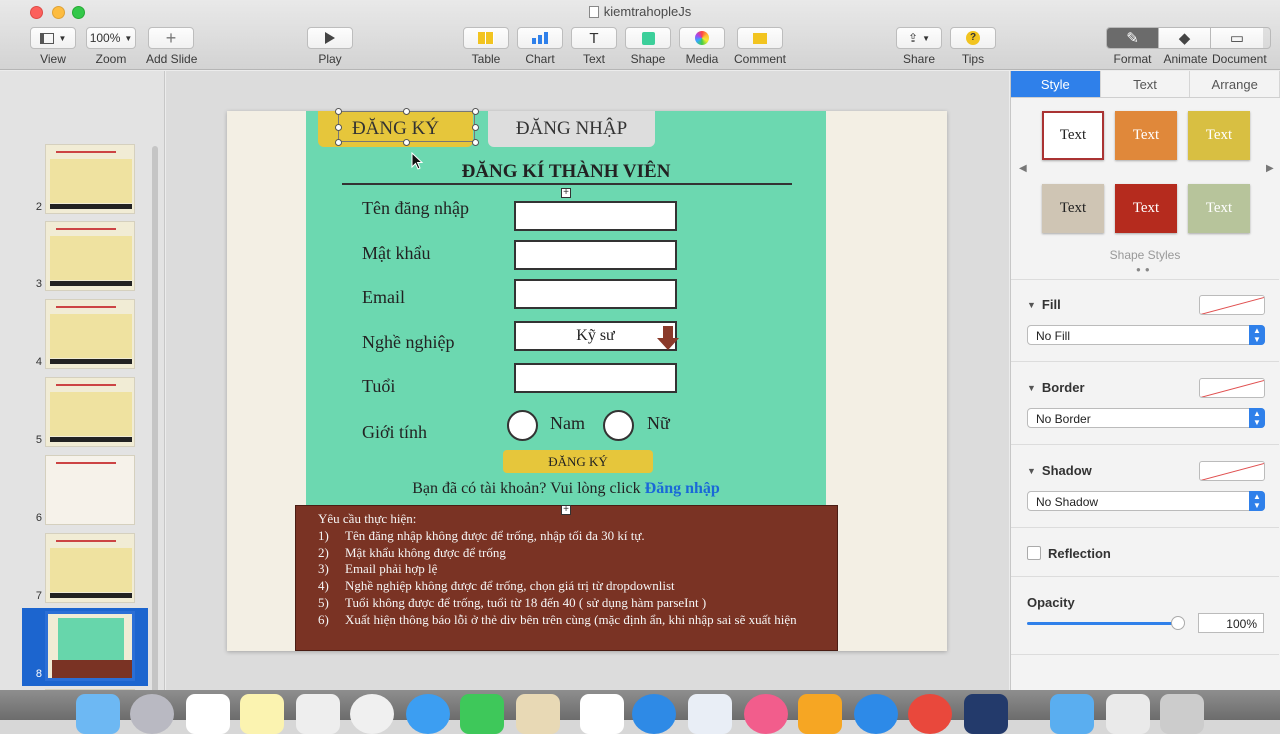 This screenshot has width=1280, height=734. What do you see at coordinates (152, 714) in the screenshot?
I see `launchpad-icon` at bounding box center [152, 714].